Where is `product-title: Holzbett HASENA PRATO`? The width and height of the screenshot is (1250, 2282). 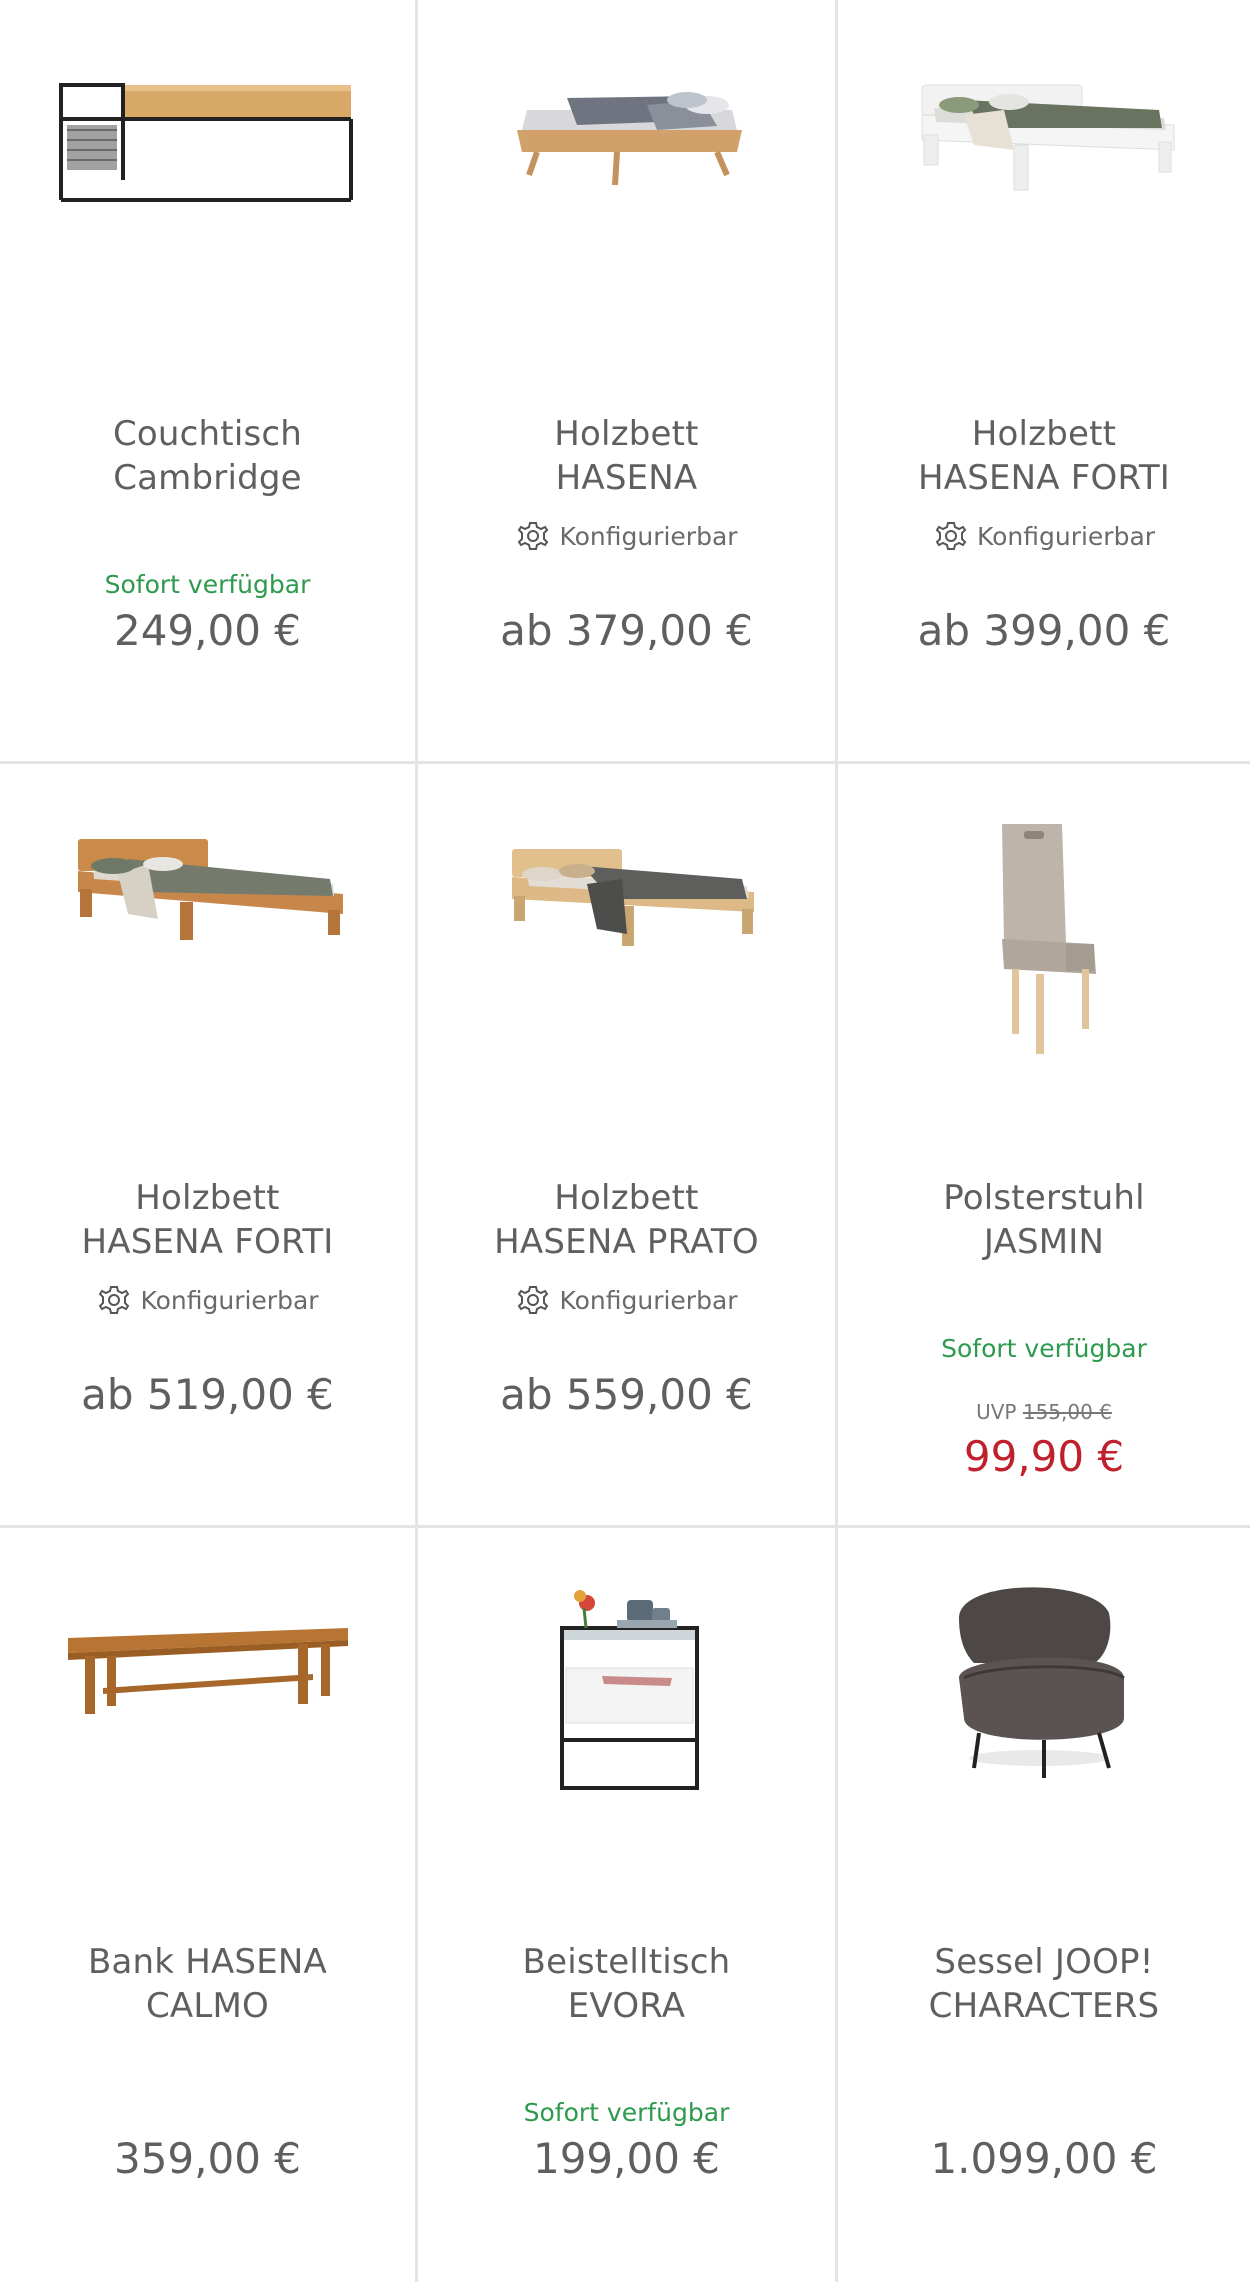
product-title: Holzbett HASENA PRATO is located at coordinates (626, 1220).